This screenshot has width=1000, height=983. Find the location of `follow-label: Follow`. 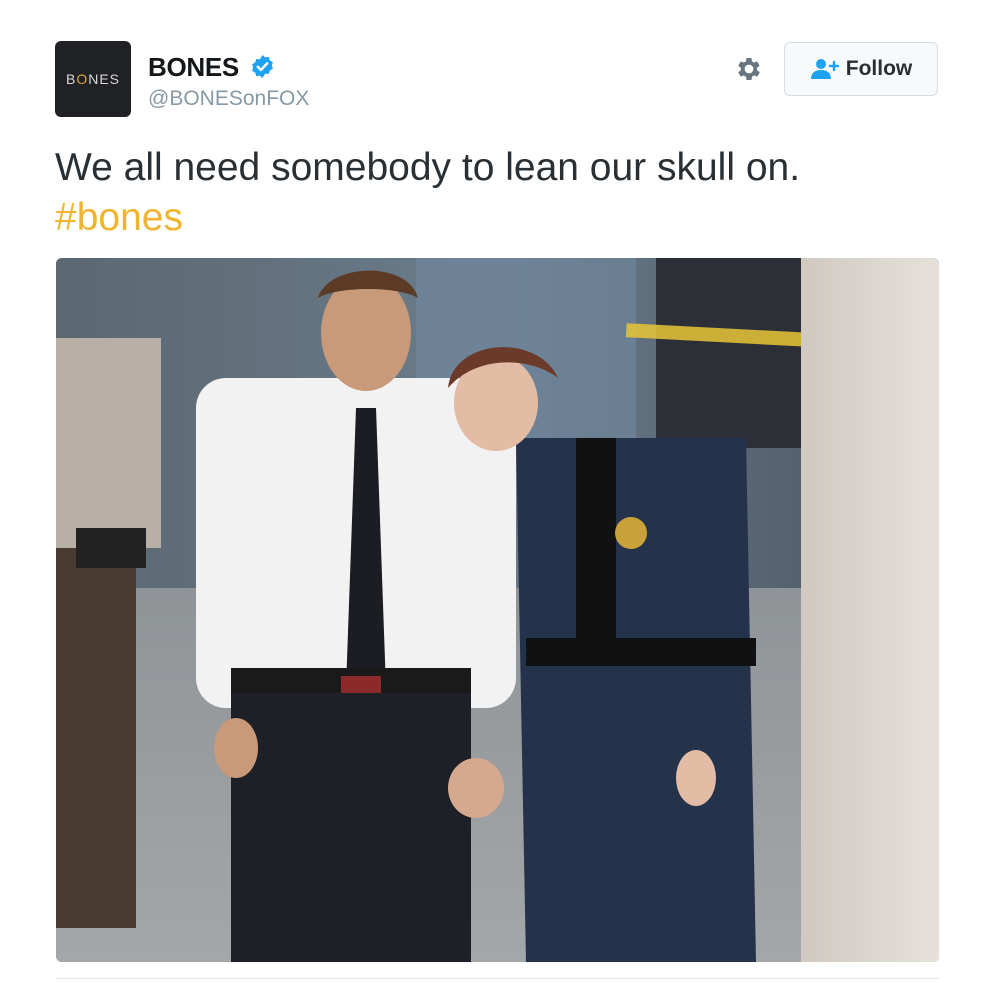

follow-label: Follow is located at coordinates (879, 68).